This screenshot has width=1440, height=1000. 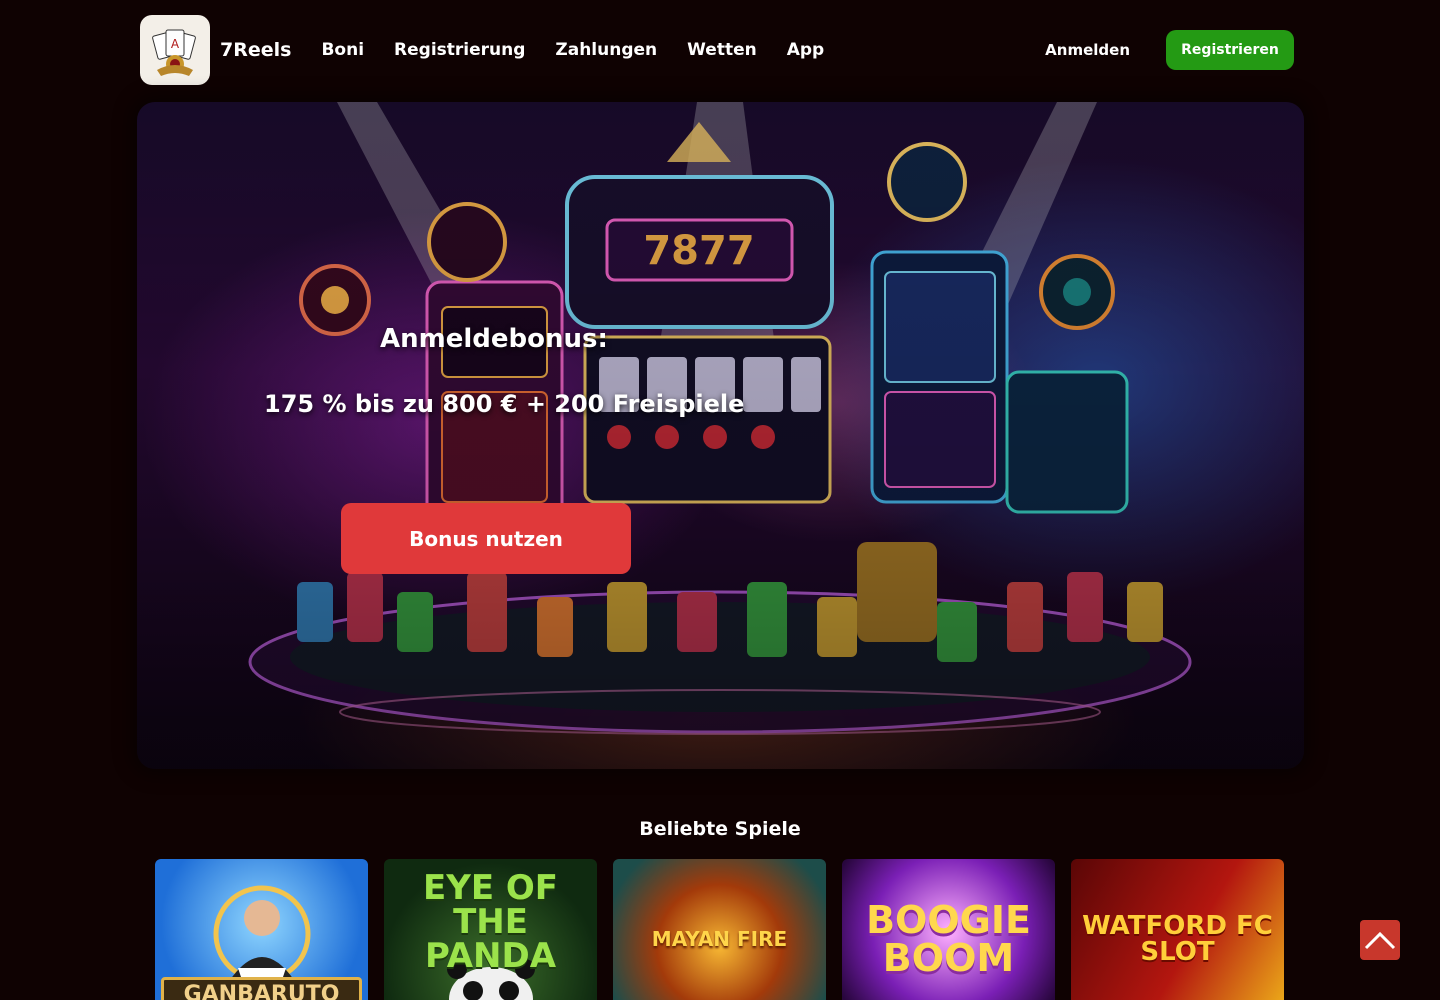 I want to click on nav-registrierung: Registrierung, so click(x=459, y=50).